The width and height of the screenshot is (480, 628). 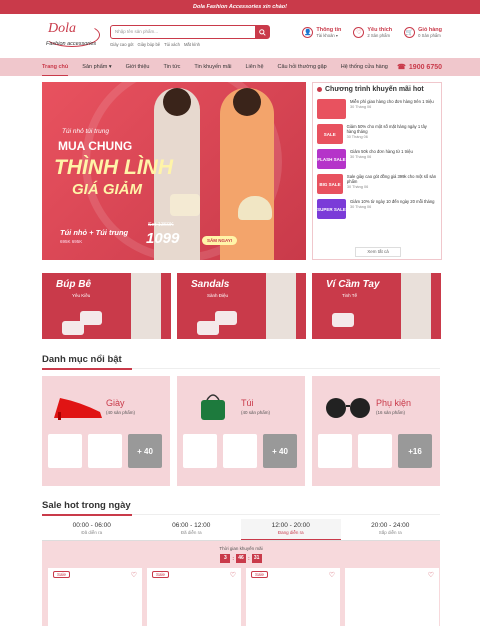 What do you see at coordinates (381, 151) in the screenshot?
I see `promo-text: Giảm 50k cho đơn hàng từ 1 triệu` at bounding box center [381, 151].